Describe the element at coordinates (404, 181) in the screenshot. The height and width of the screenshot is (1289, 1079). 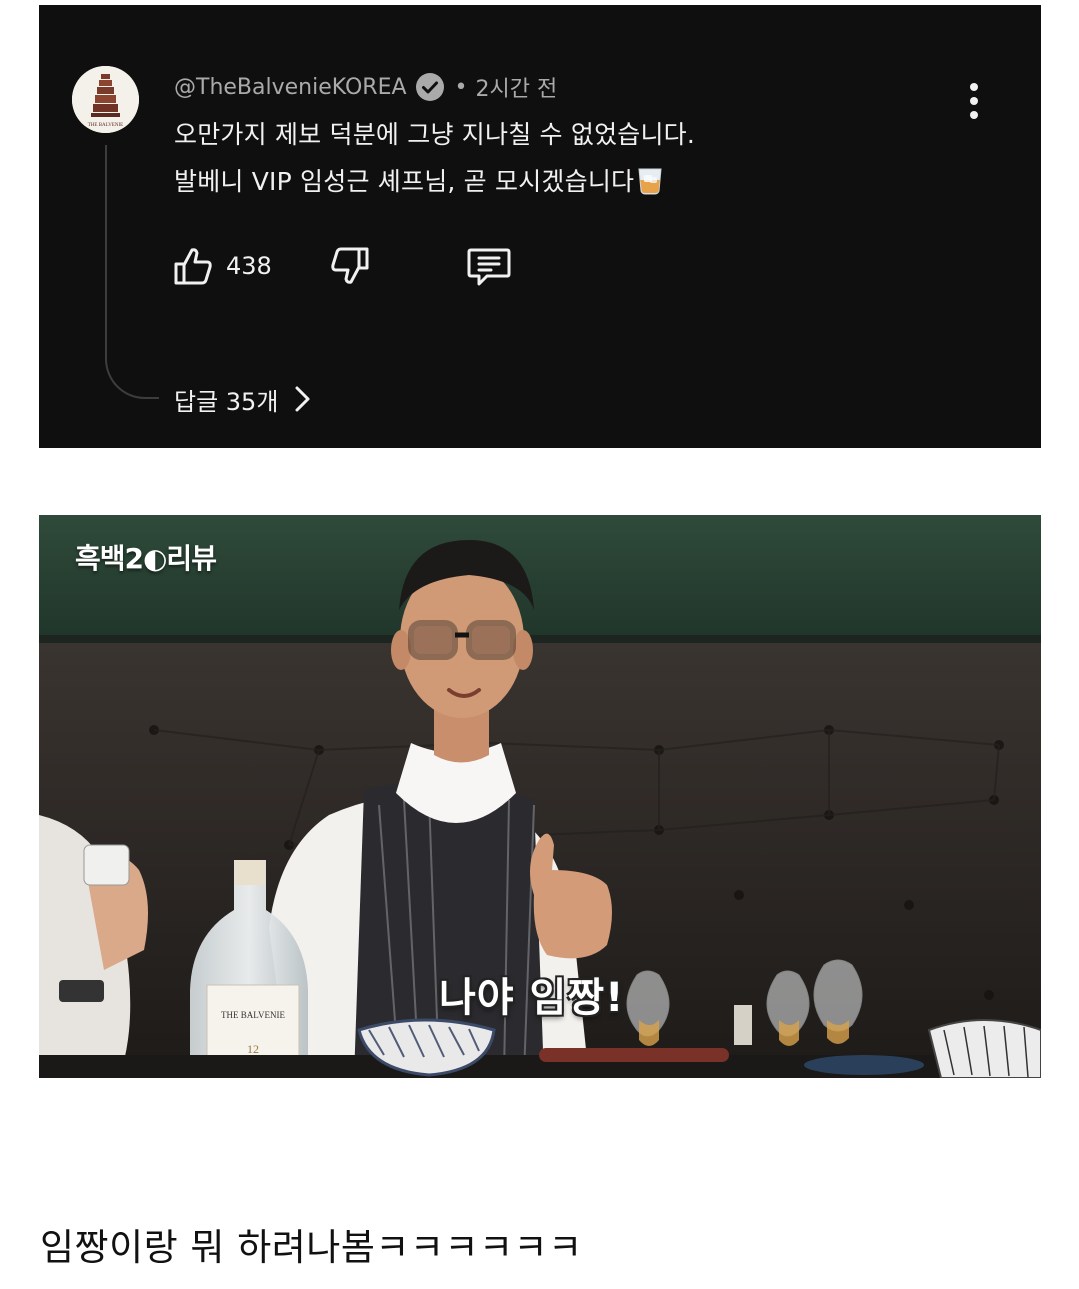
I see `comment-text-line-2-text: 발베니 VIP 임성근 셰프님, 곧 모시겠습니다` at that location.